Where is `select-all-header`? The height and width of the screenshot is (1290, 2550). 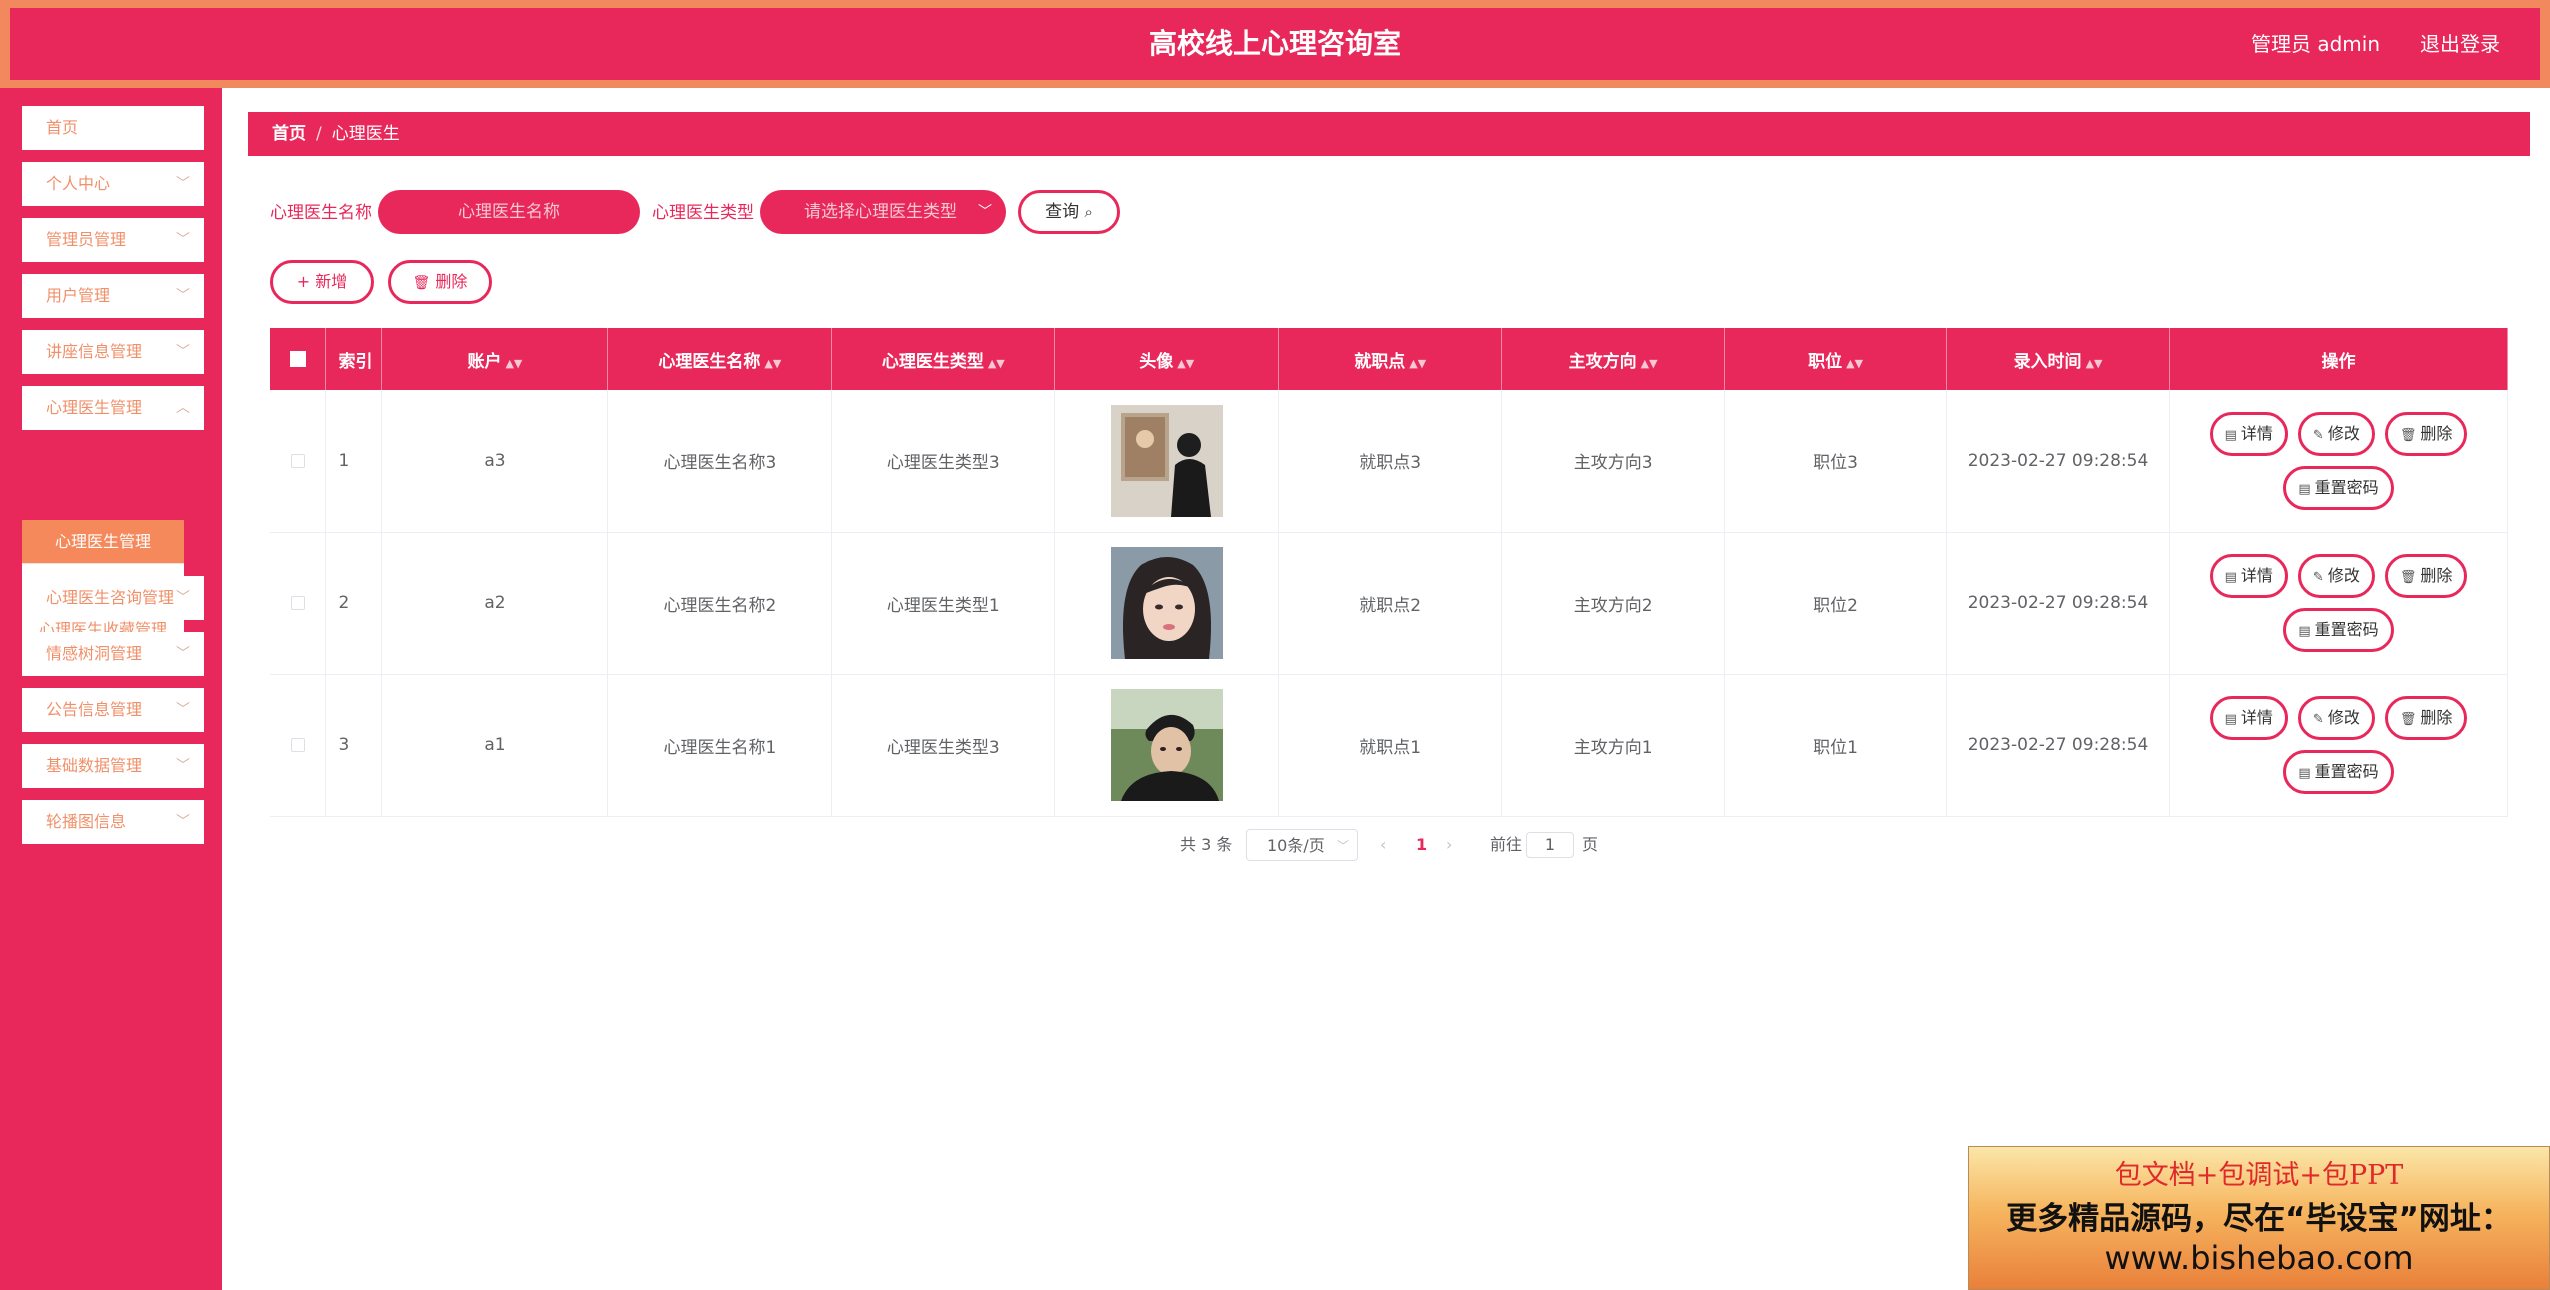
select-all-header is located at coordinates (298, 359).